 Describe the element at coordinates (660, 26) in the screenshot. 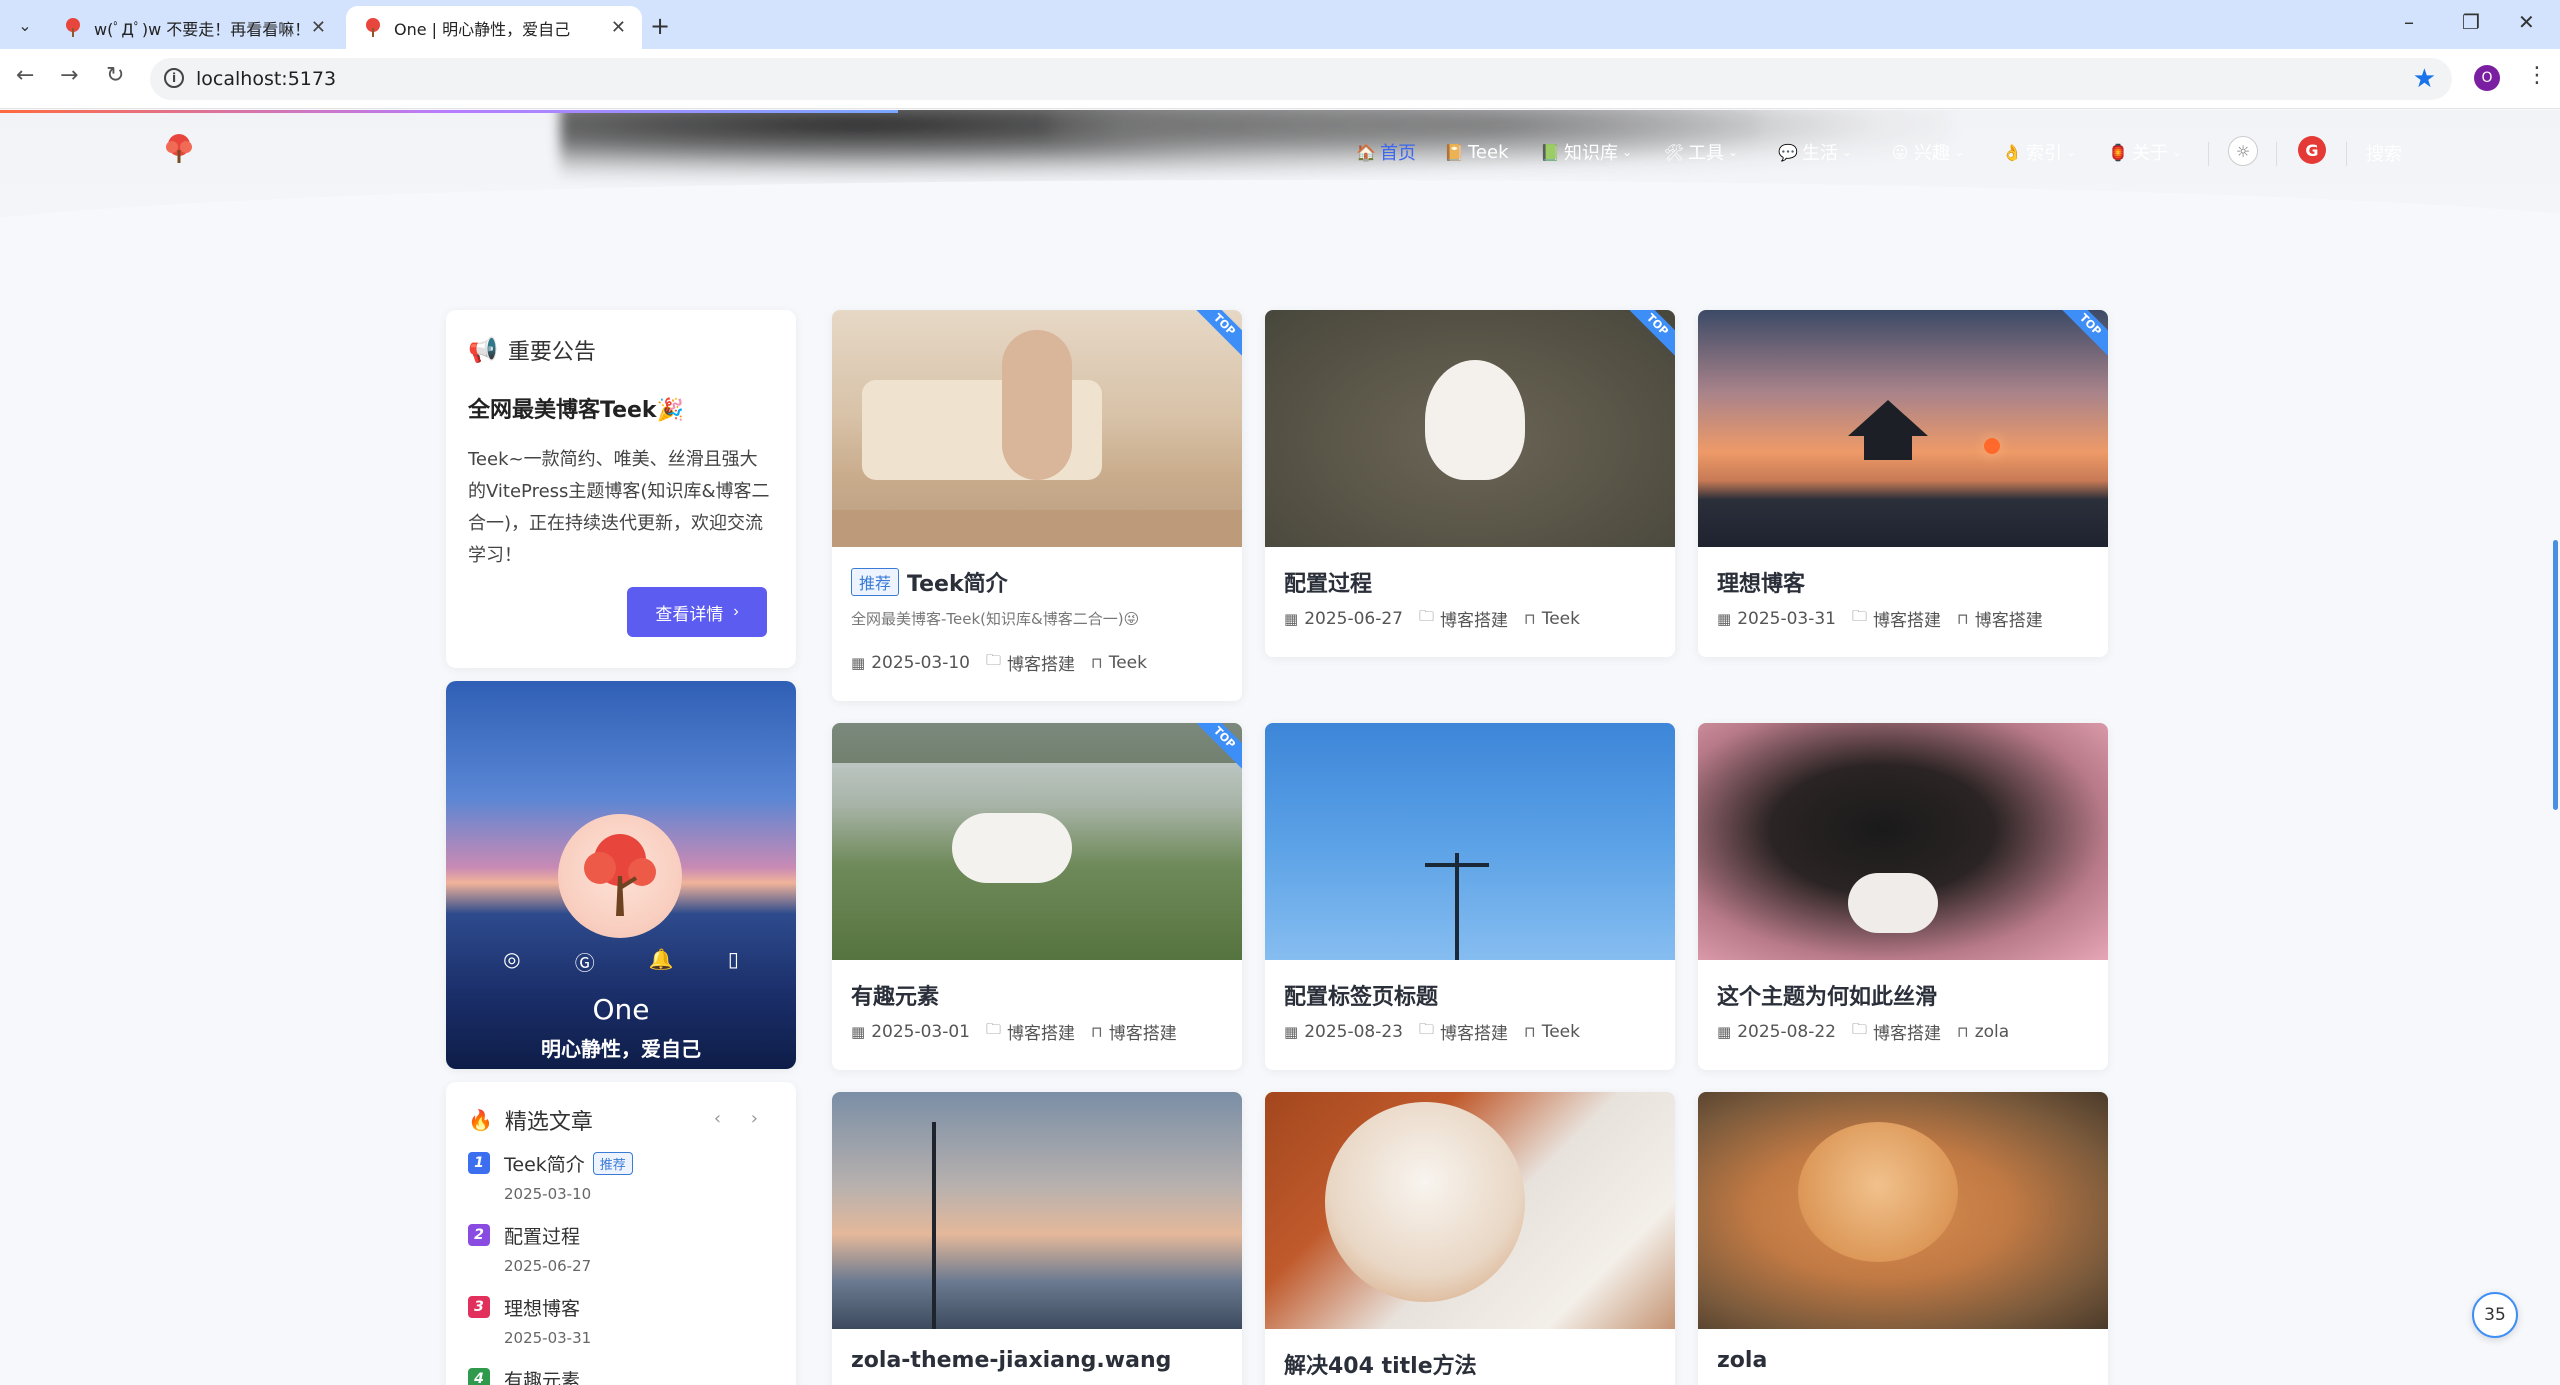

I see `new-tab-plus-icon: +` at that location.